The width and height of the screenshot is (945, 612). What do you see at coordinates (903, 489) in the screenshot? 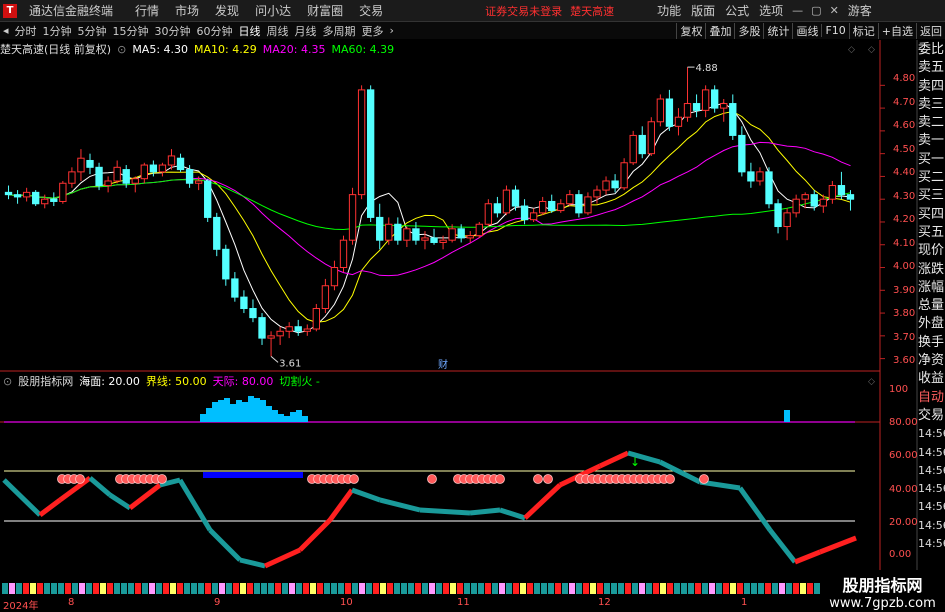
I see `axis-label: 40.00` at bounding box center [903, 489].